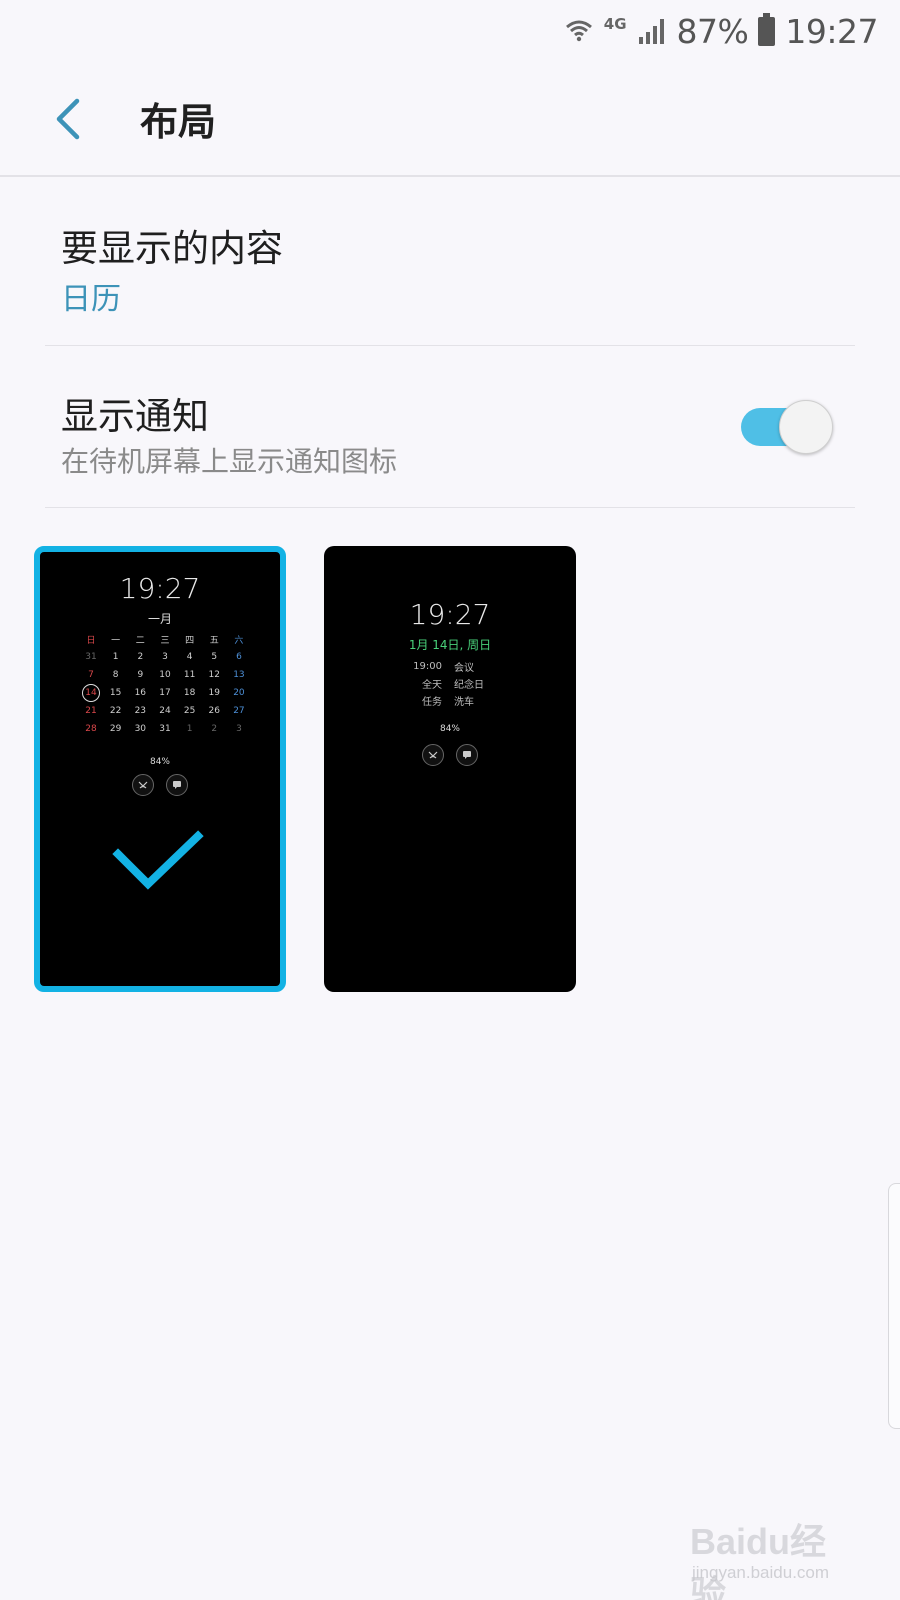 This screenshot has width=900, height=1600. I want to click on preview-date: 1月 14日, 周日, so click(450, 645).